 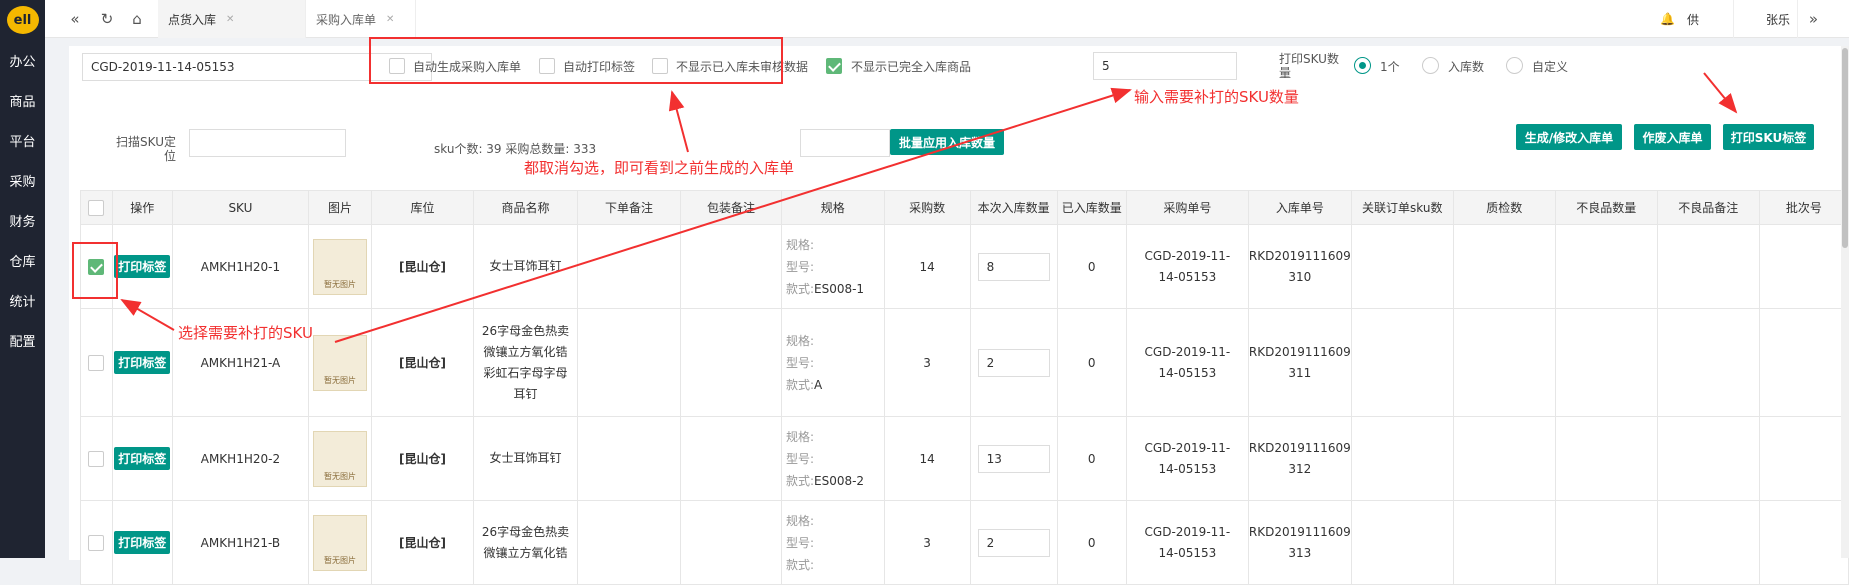 What do you see at coordinates (240, 458) in the screenshot?
I see `sku-cell: AMKH1H20-2` at bounding box center [240, 458].